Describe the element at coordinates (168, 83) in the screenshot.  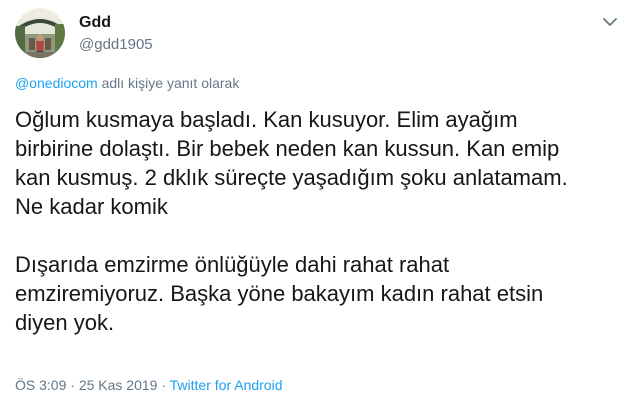
I see `reply-context-text: adlı kişiye yanıt olarak` at that location.